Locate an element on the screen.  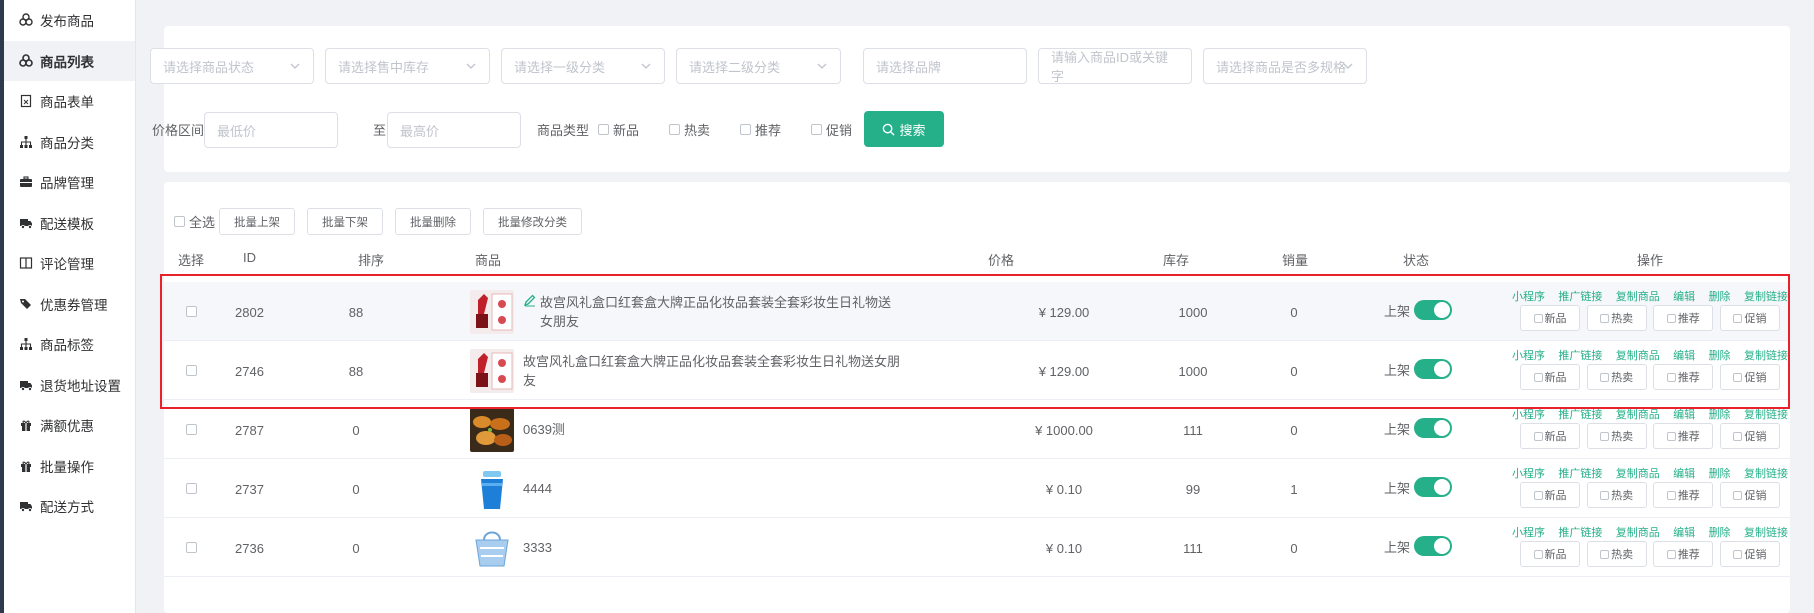
sidebar-item-6: 评论管理 is located at coordinates (69, 263).